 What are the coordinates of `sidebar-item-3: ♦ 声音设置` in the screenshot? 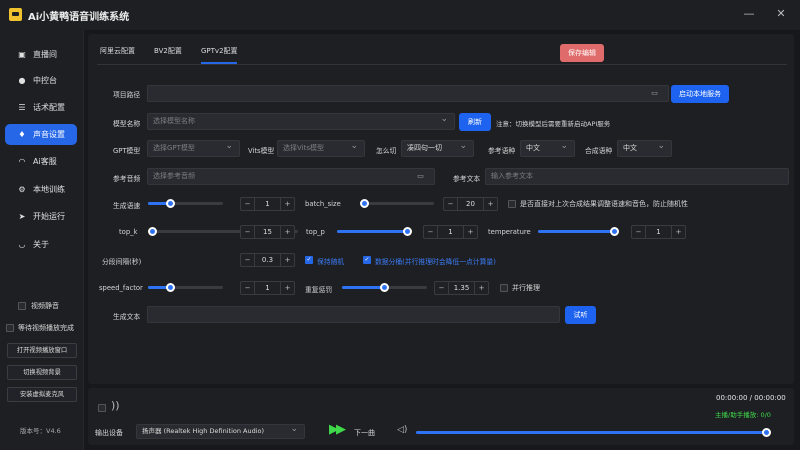 It's located at (41, 134).